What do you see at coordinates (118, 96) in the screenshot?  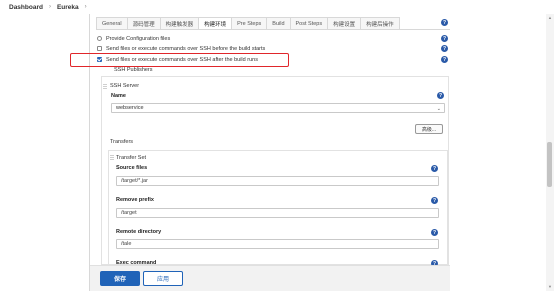 I see `name-label: Name` at bounding box center [118, 96].